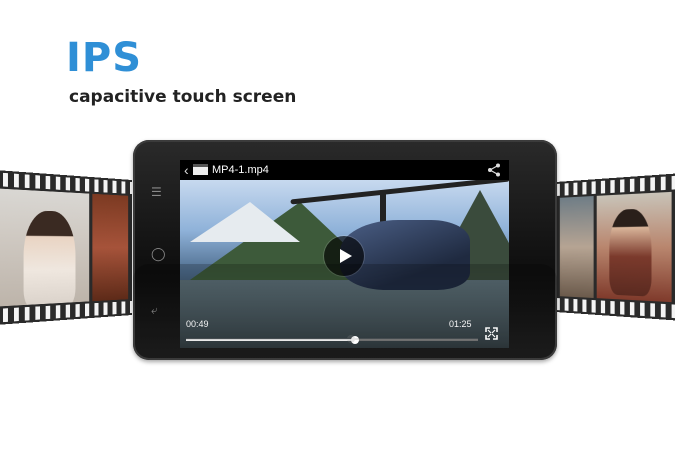  Describe the element at coordinates (200, 169) in the screenshot. I see `clapperboard-icon` at that location.